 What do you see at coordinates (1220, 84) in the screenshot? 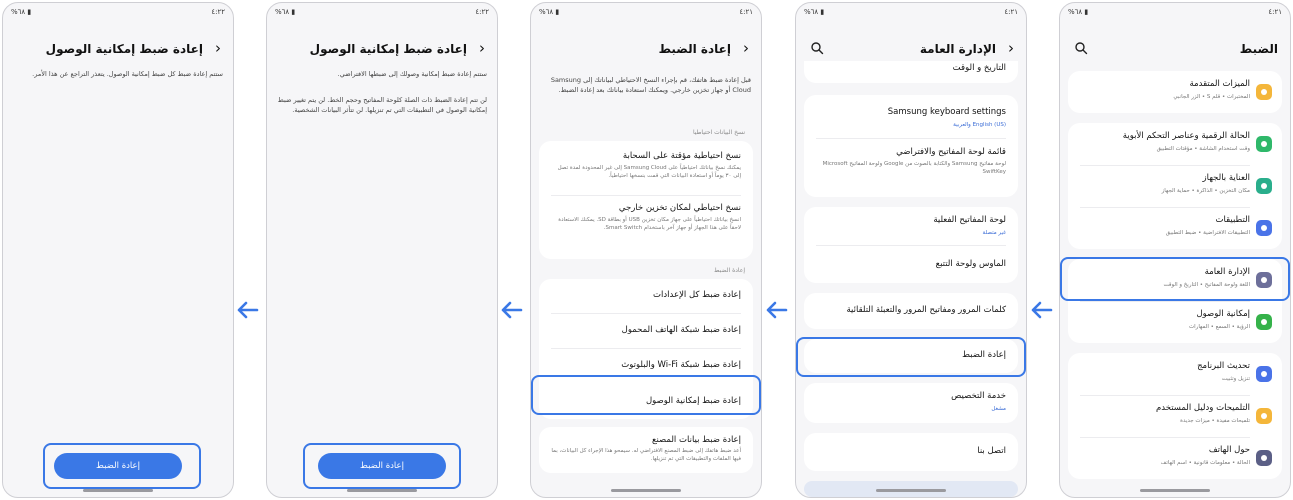
I see `row-title: الميزات المتقدمة` at bounding box center [1220, 84].